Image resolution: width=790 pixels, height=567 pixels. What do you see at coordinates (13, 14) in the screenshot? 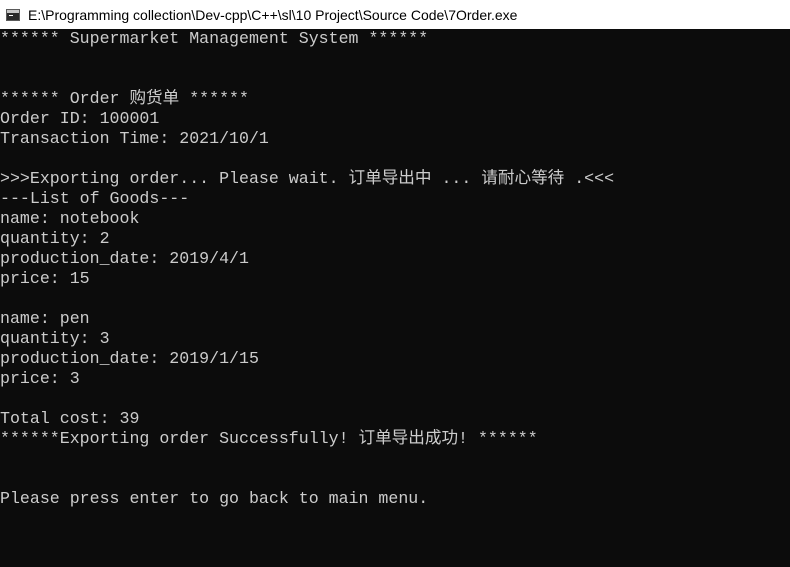
I see `console-app-icon` at bounding box center [13, 14].